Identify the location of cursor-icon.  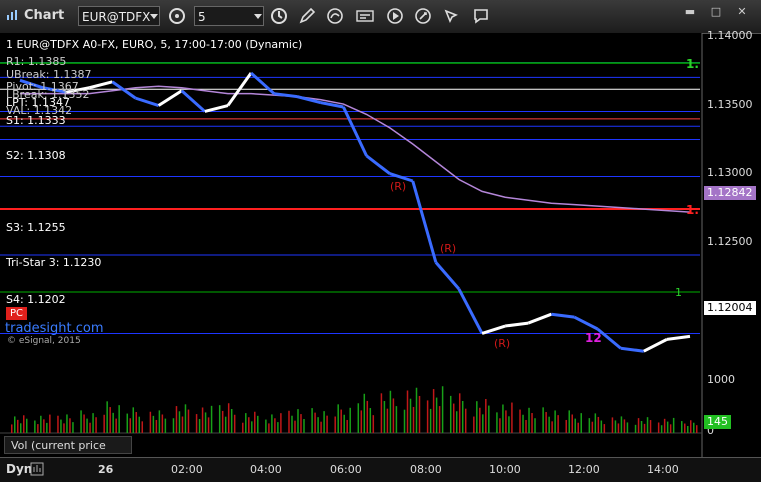
(451, 16).